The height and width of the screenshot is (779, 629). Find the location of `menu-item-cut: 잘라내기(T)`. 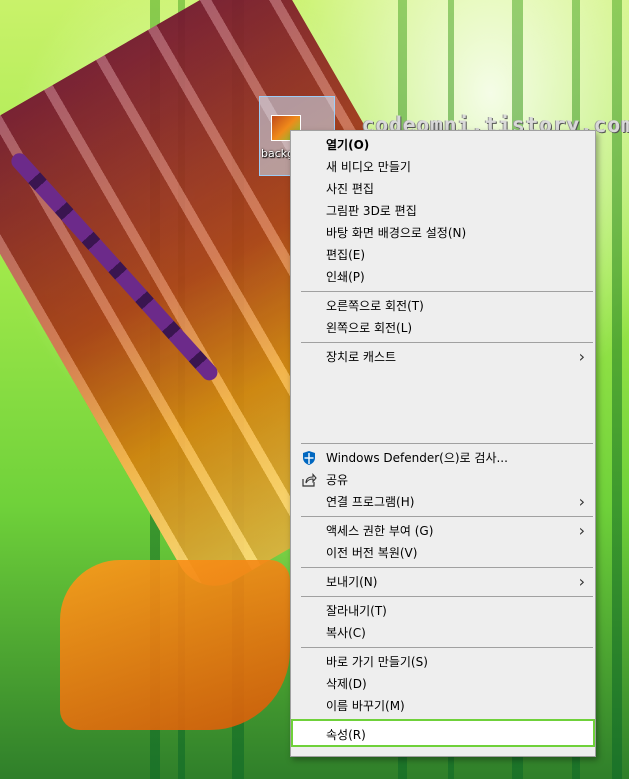

menu-item-cut: 잘라내기(T) is located at coordinates (443, 611).